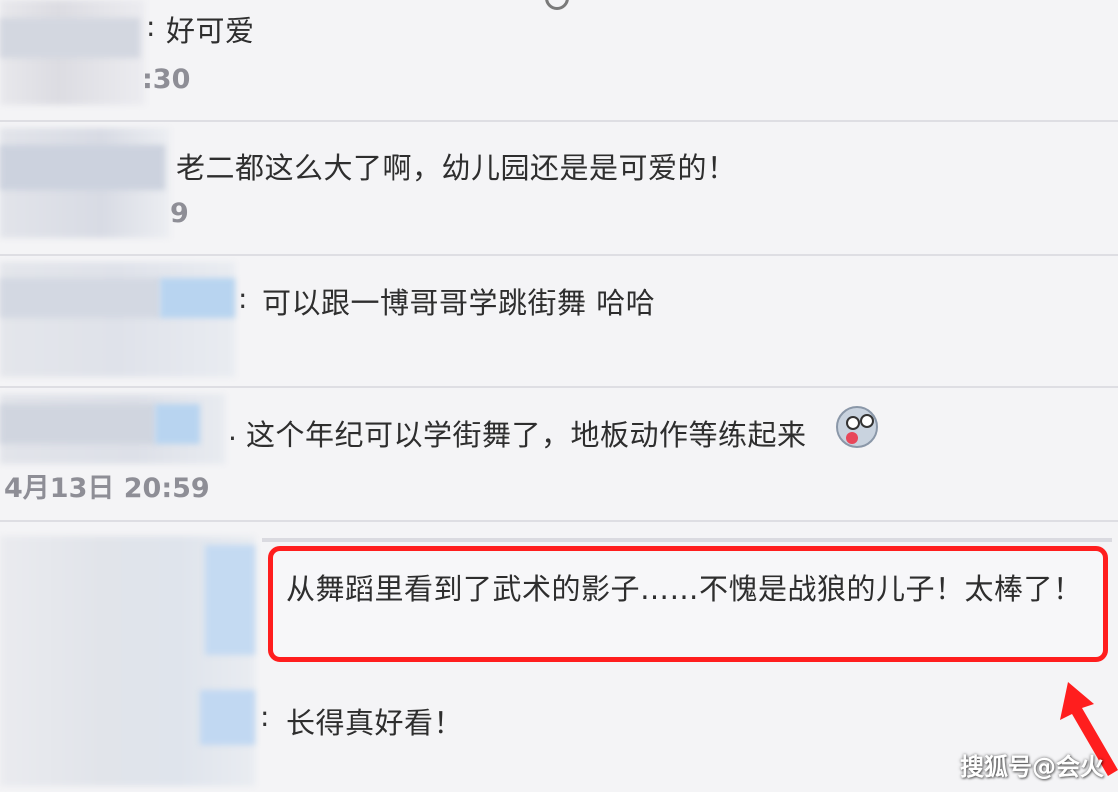 This screenshot has width=1118, height=792. Describe the element at coordinates (684, 589) in the screenshot. I see `reply-text: 从舞蹈里看到了武术的影子……不愧是战狼的儿子！太棒了！` at that location.